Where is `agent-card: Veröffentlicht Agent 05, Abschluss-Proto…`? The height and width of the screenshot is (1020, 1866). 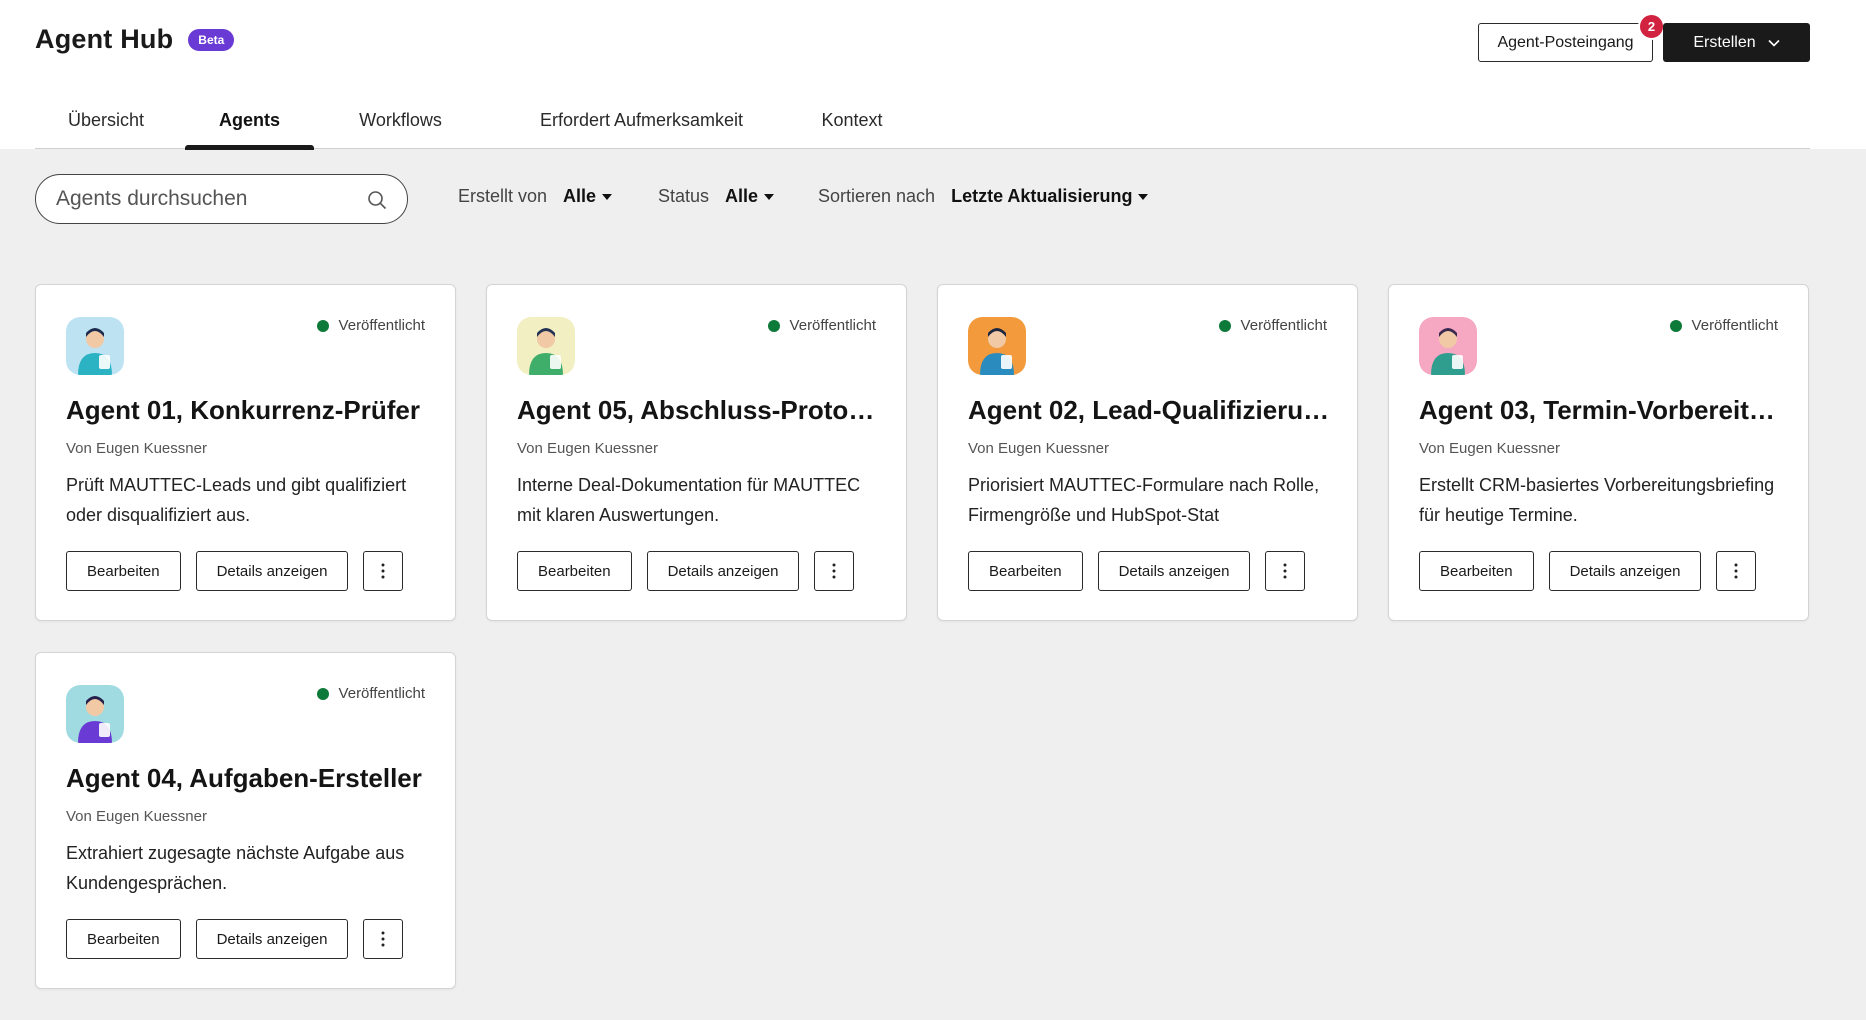
agent-card: Veröffentlicht Agent 05, Abschluss-Proto… is located at coordinates (696, 452).